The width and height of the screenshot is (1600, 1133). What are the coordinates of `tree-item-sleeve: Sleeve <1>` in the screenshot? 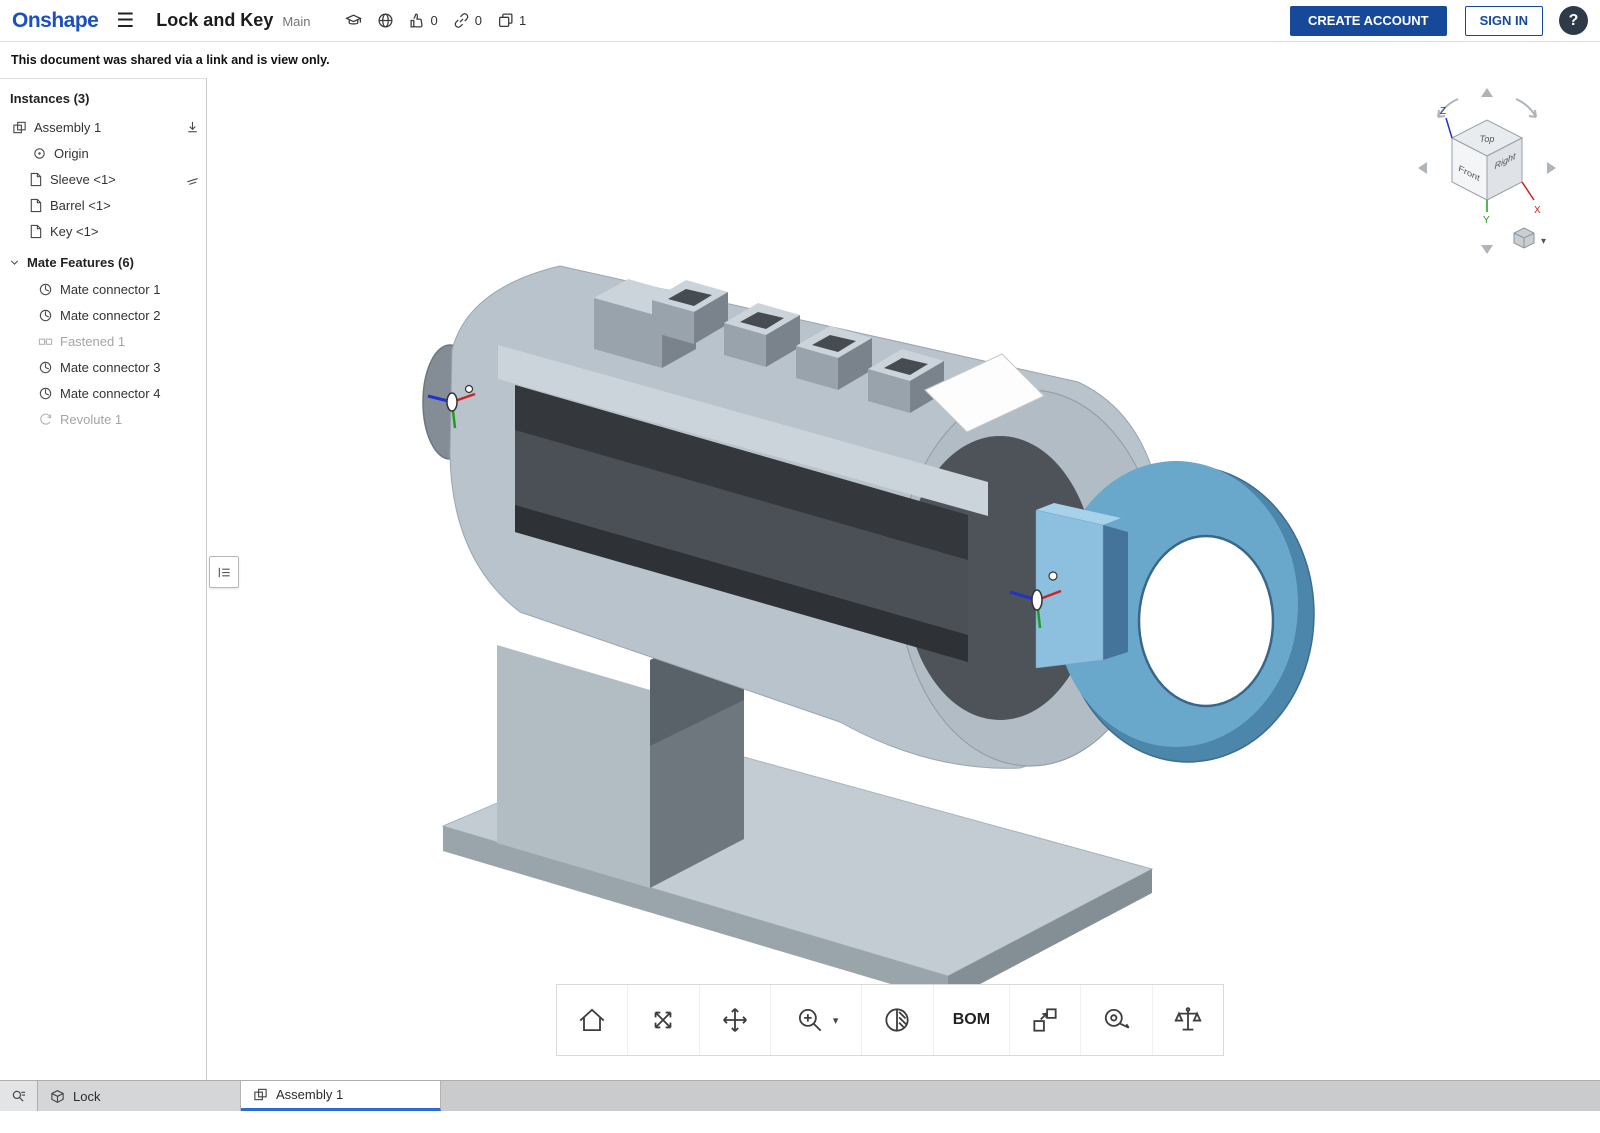 It's located at (103, 179).